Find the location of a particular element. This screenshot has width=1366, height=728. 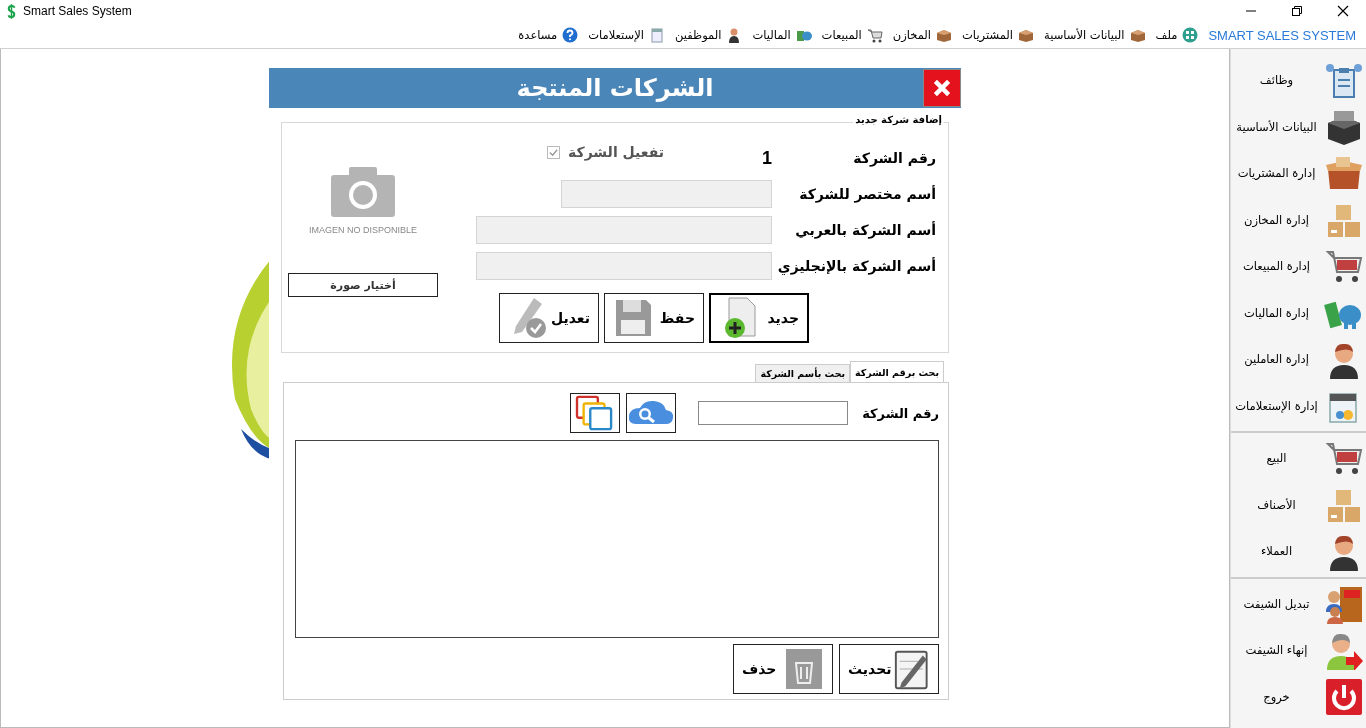

field-label: أسم مختصر للشركة is located at coordinates (867, 194).